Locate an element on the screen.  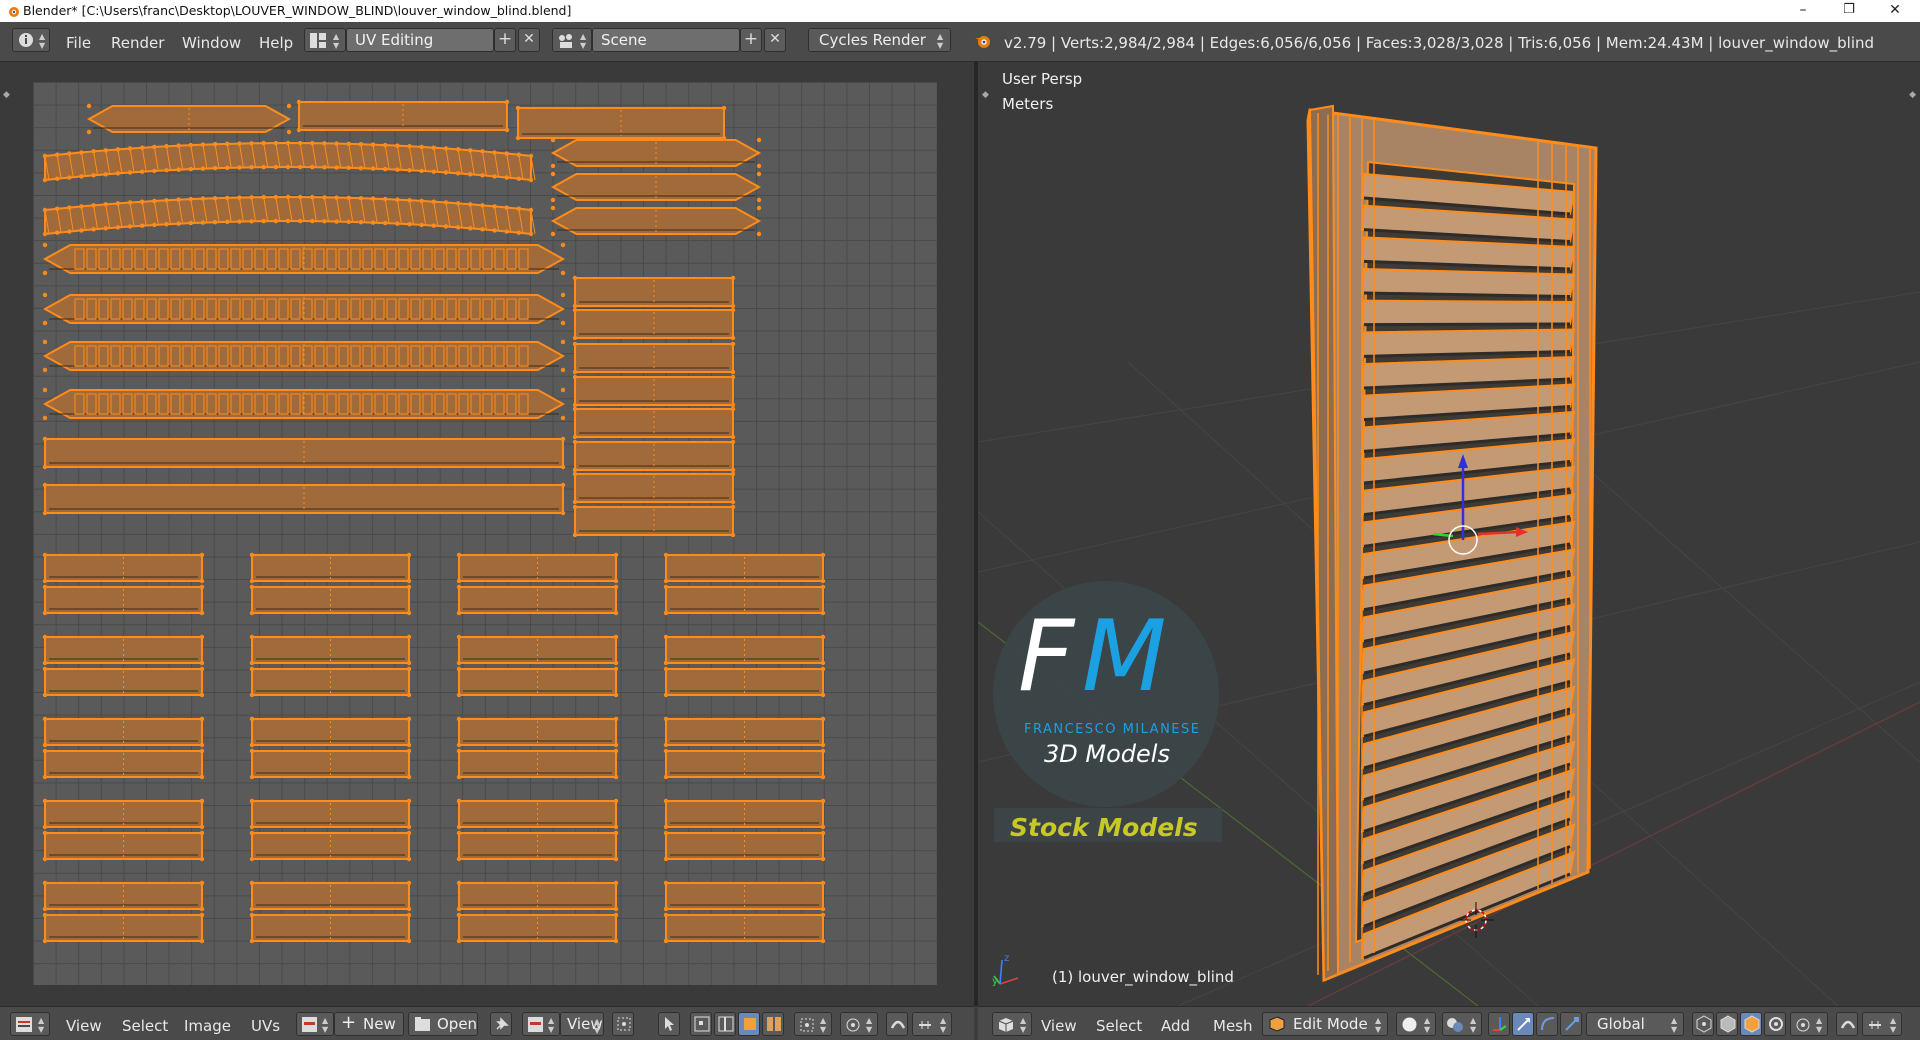
delete-layout-icon: ✕ is located at coordinates (529, 40).